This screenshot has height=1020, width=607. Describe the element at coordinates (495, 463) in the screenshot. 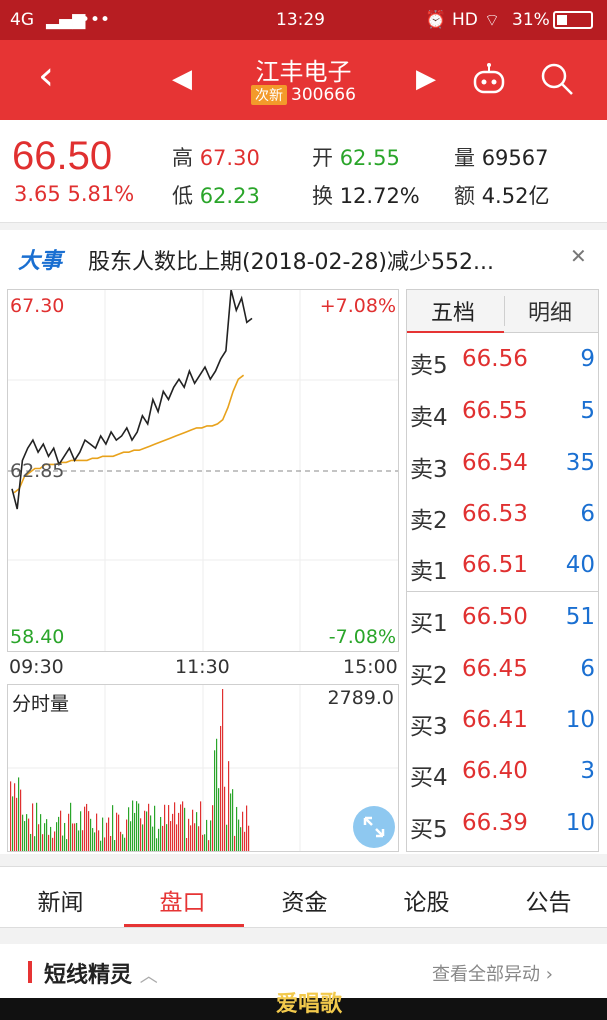

I see `ask-price: 66.54` at that location.